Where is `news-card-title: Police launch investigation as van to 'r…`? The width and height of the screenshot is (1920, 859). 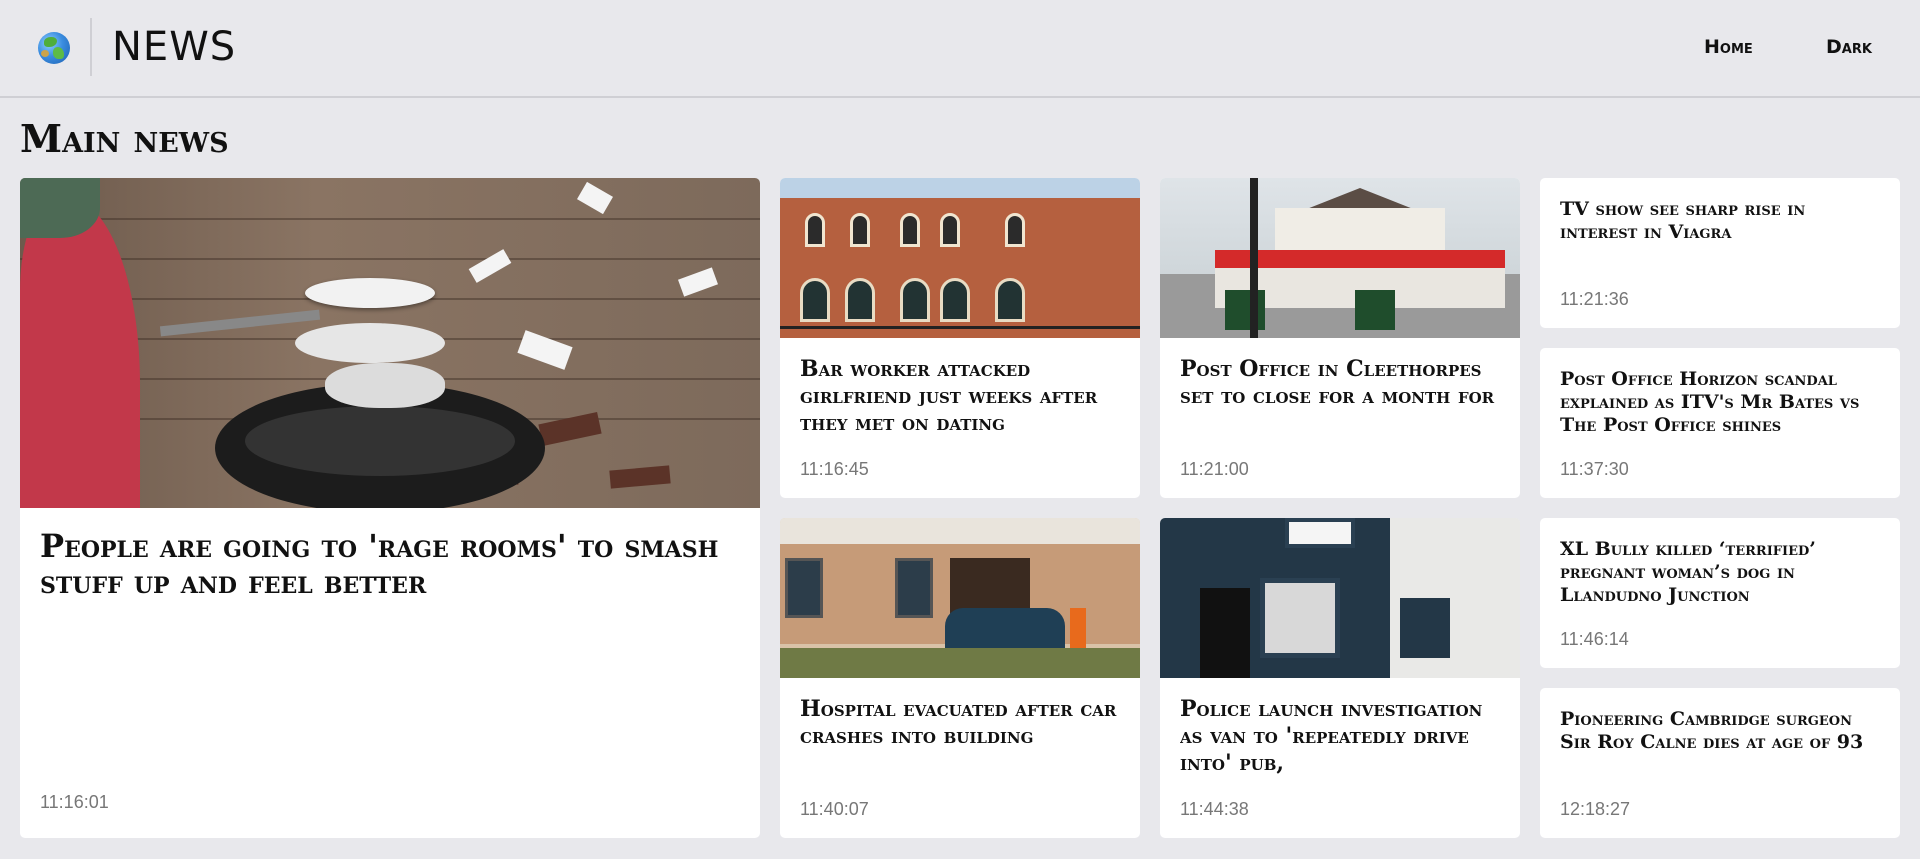
news-card-title: Police launch investigation as van to 'r… is located at coordinates (1340, 737).